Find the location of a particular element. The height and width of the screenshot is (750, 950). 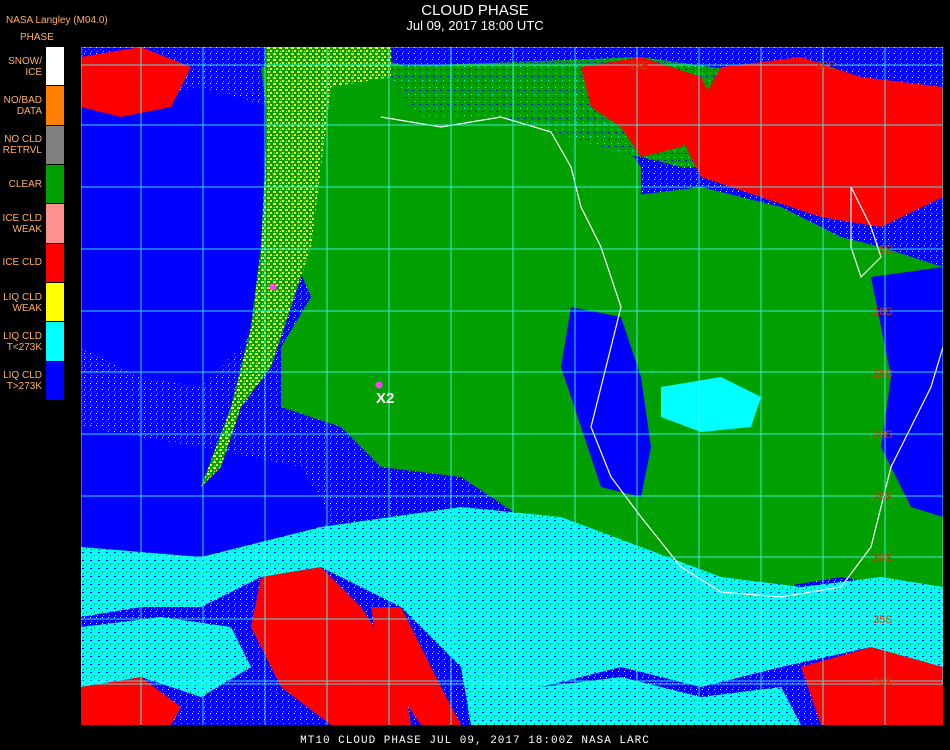

legend-label: NO/BAD DATA is located at coordinates (22, 106).